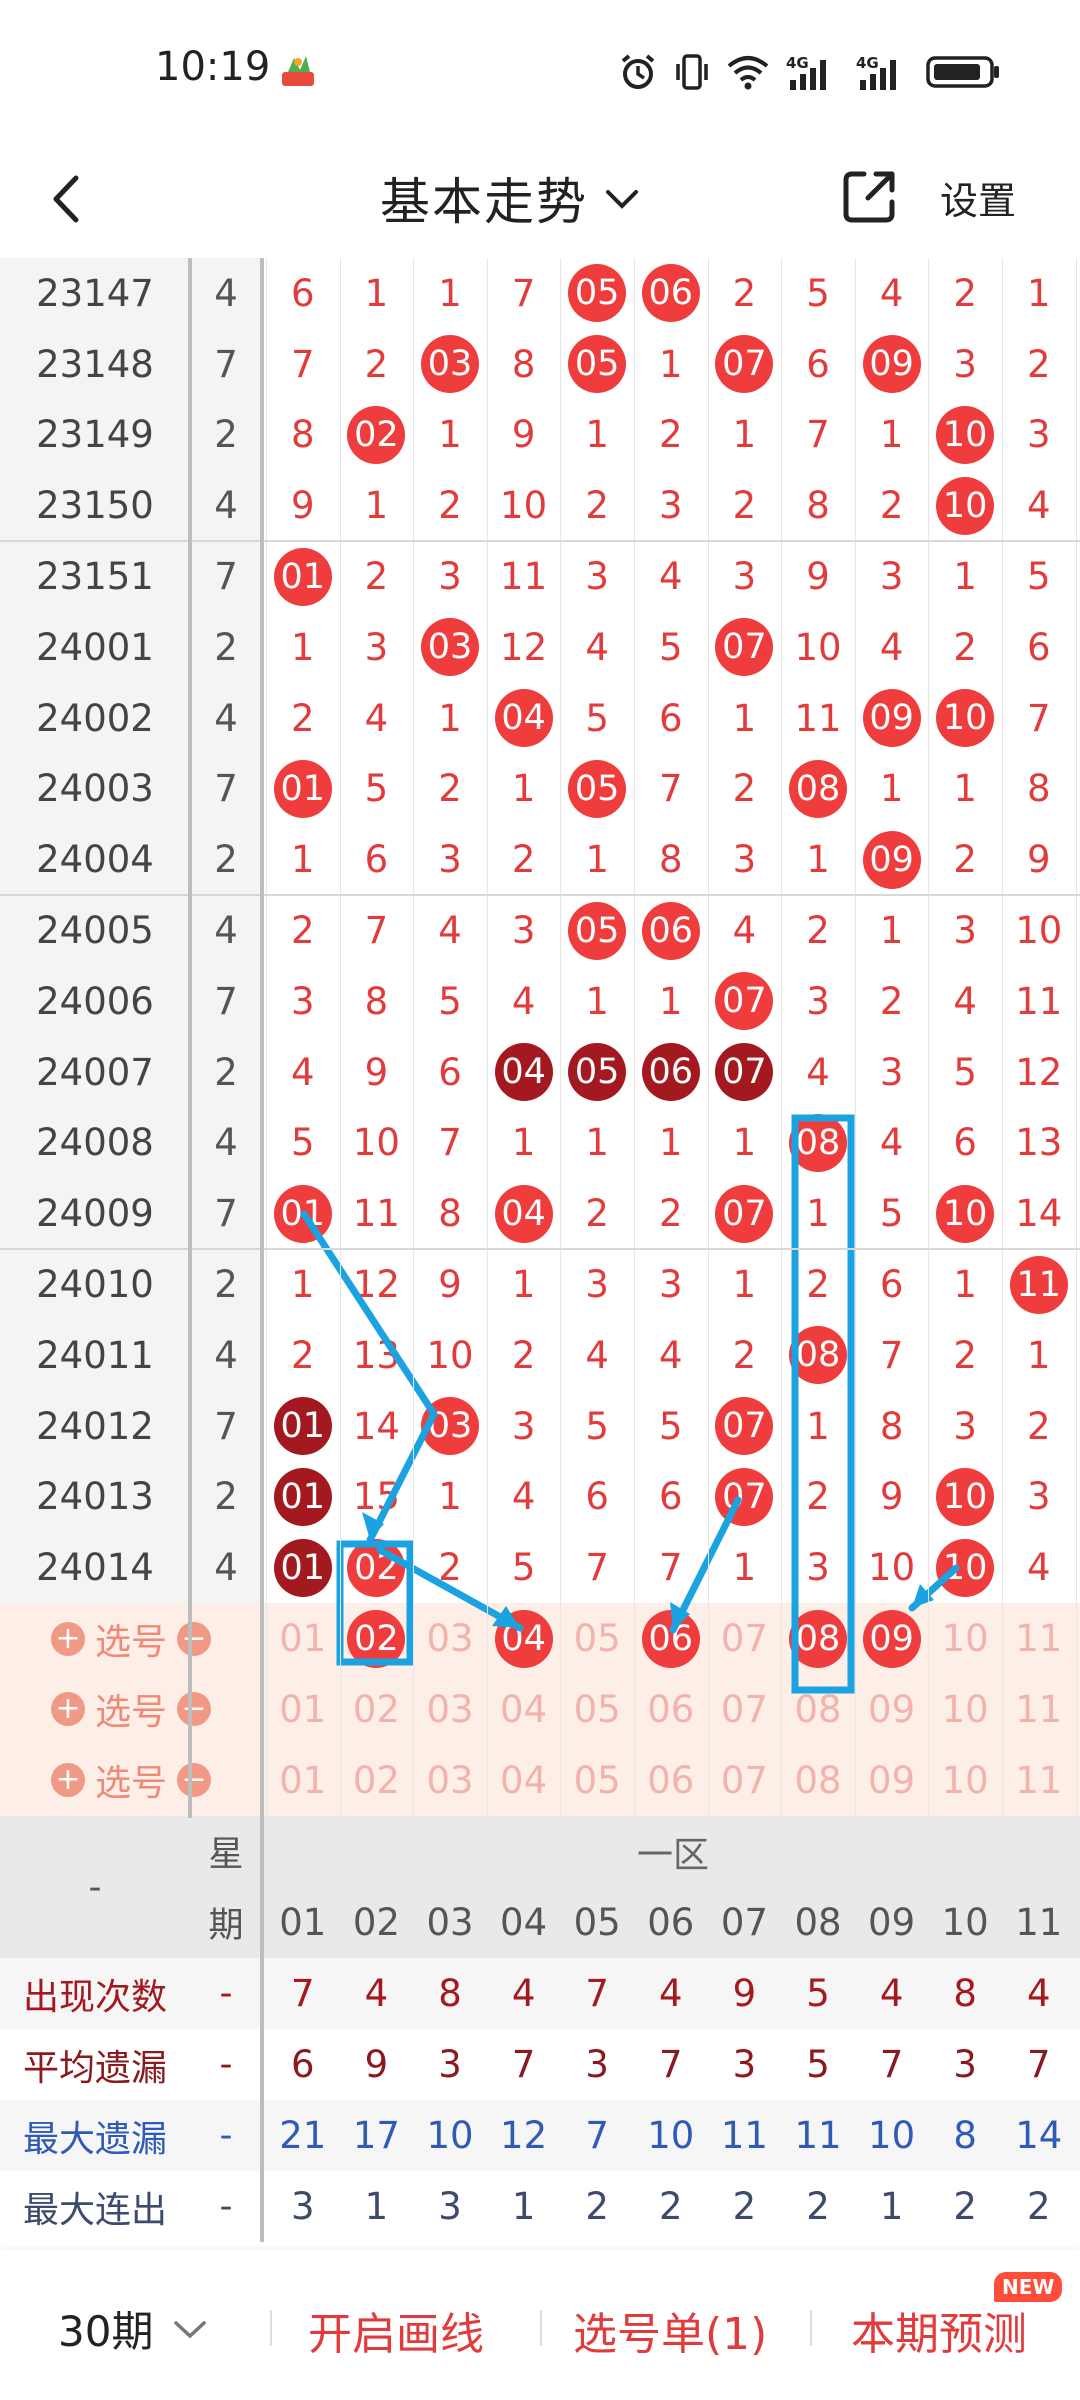 The height and width of the screenshot is (2400, 1080). Describe the element at coordinates (978, 197) in the screenshot. I see `settings-button: 设置` at that location.